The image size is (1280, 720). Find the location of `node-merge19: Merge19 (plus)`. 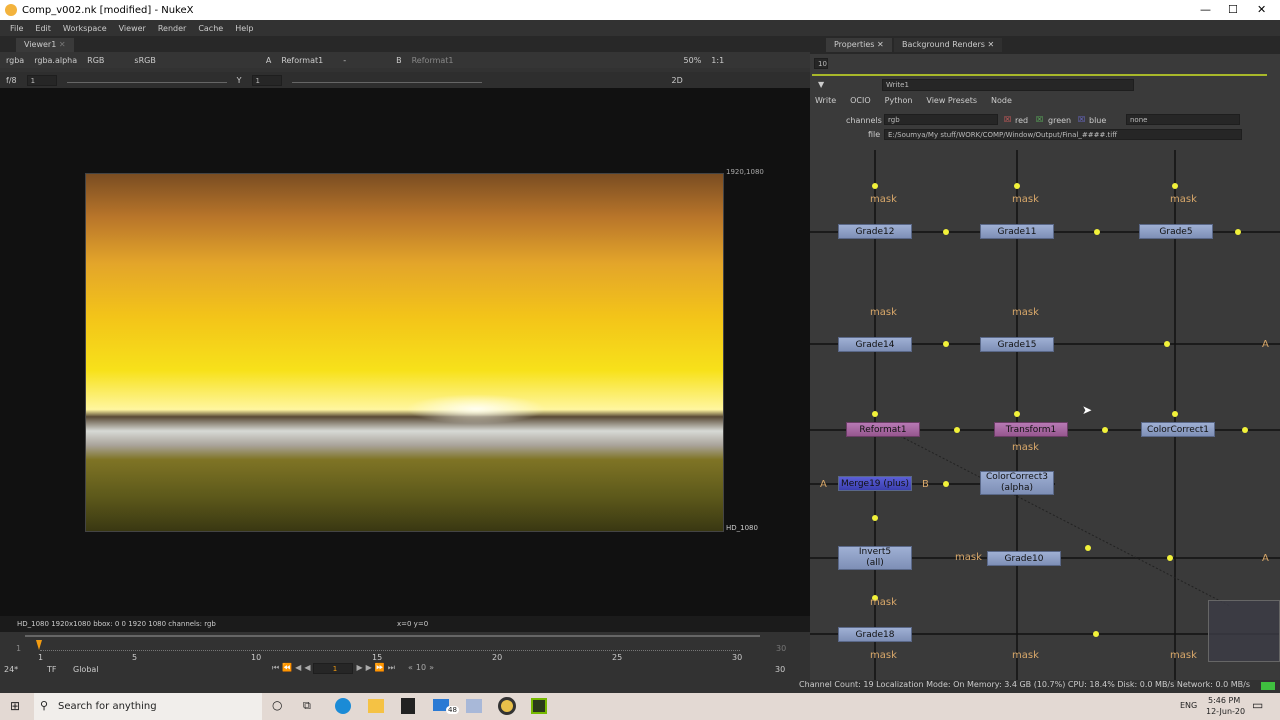

node-merge19: Merge19 (plus) is located at coordinates (875, 483).